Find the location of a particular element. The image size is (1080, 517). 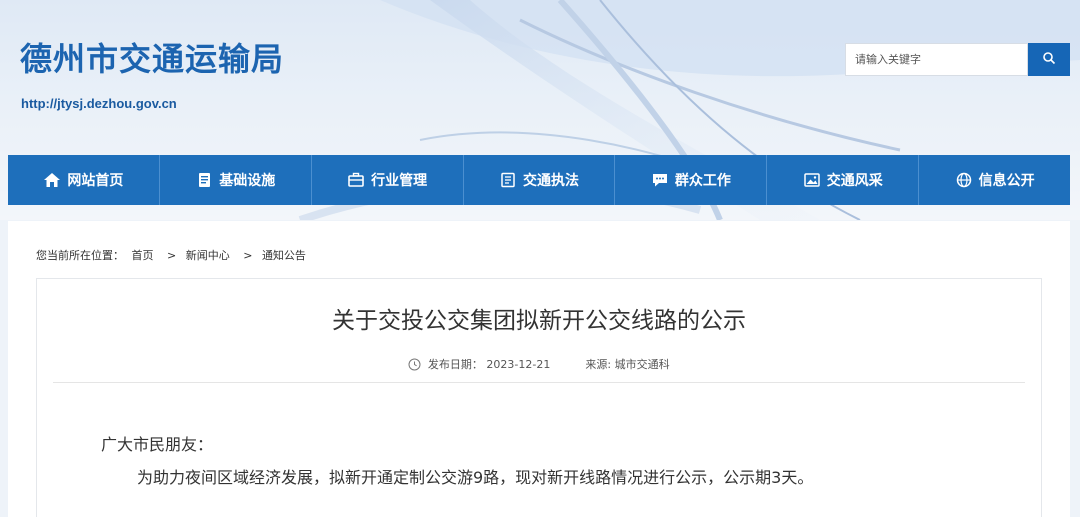

book-icon is located at coordinates (508, 180).